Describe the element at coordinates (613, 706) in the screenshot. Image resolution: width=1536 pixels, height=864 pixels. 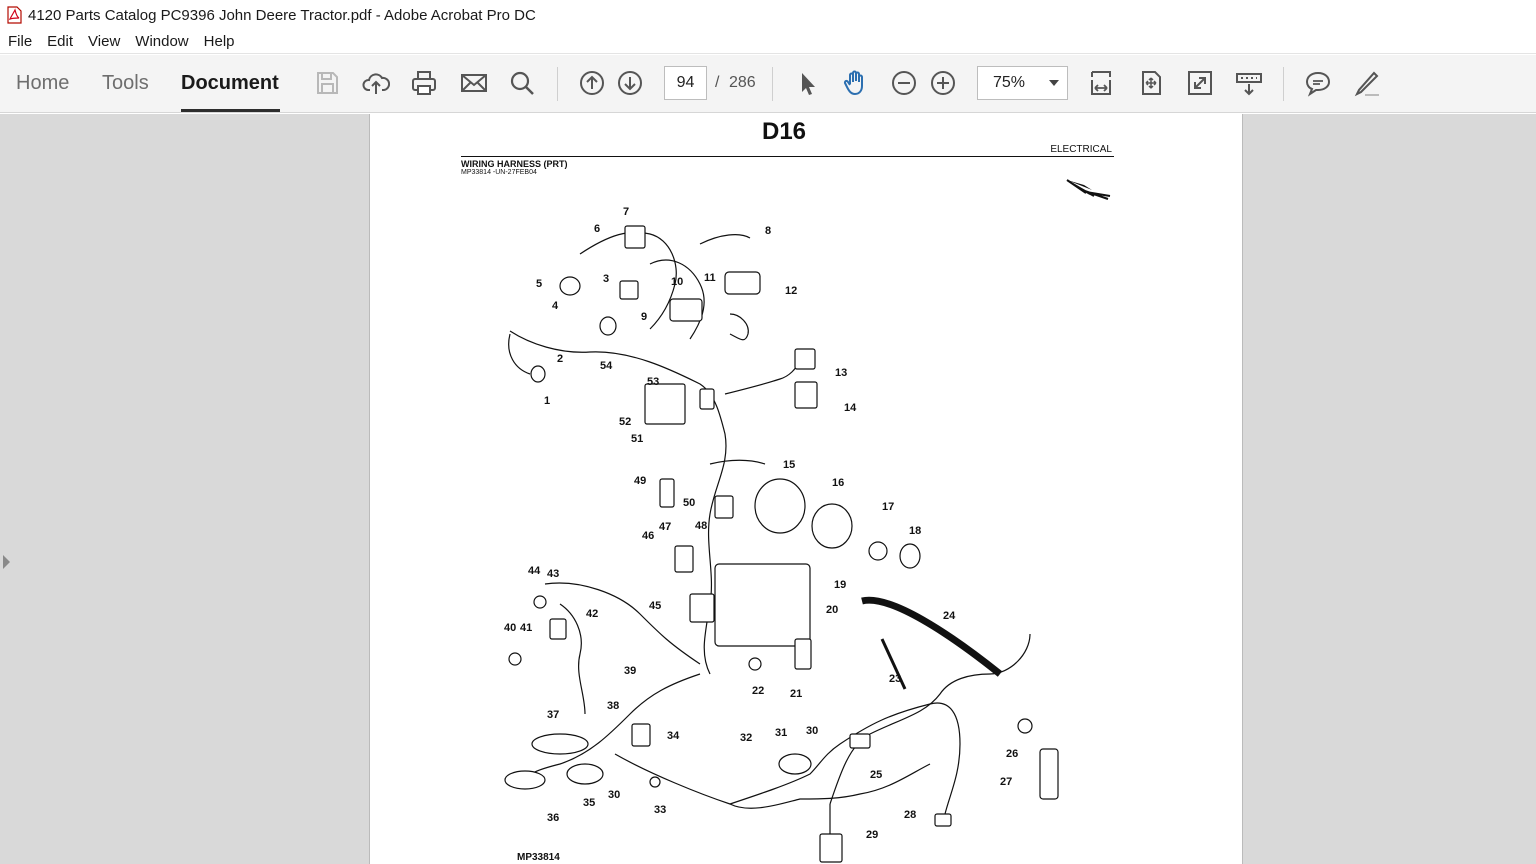
I see `callout-label: 38` at that location.